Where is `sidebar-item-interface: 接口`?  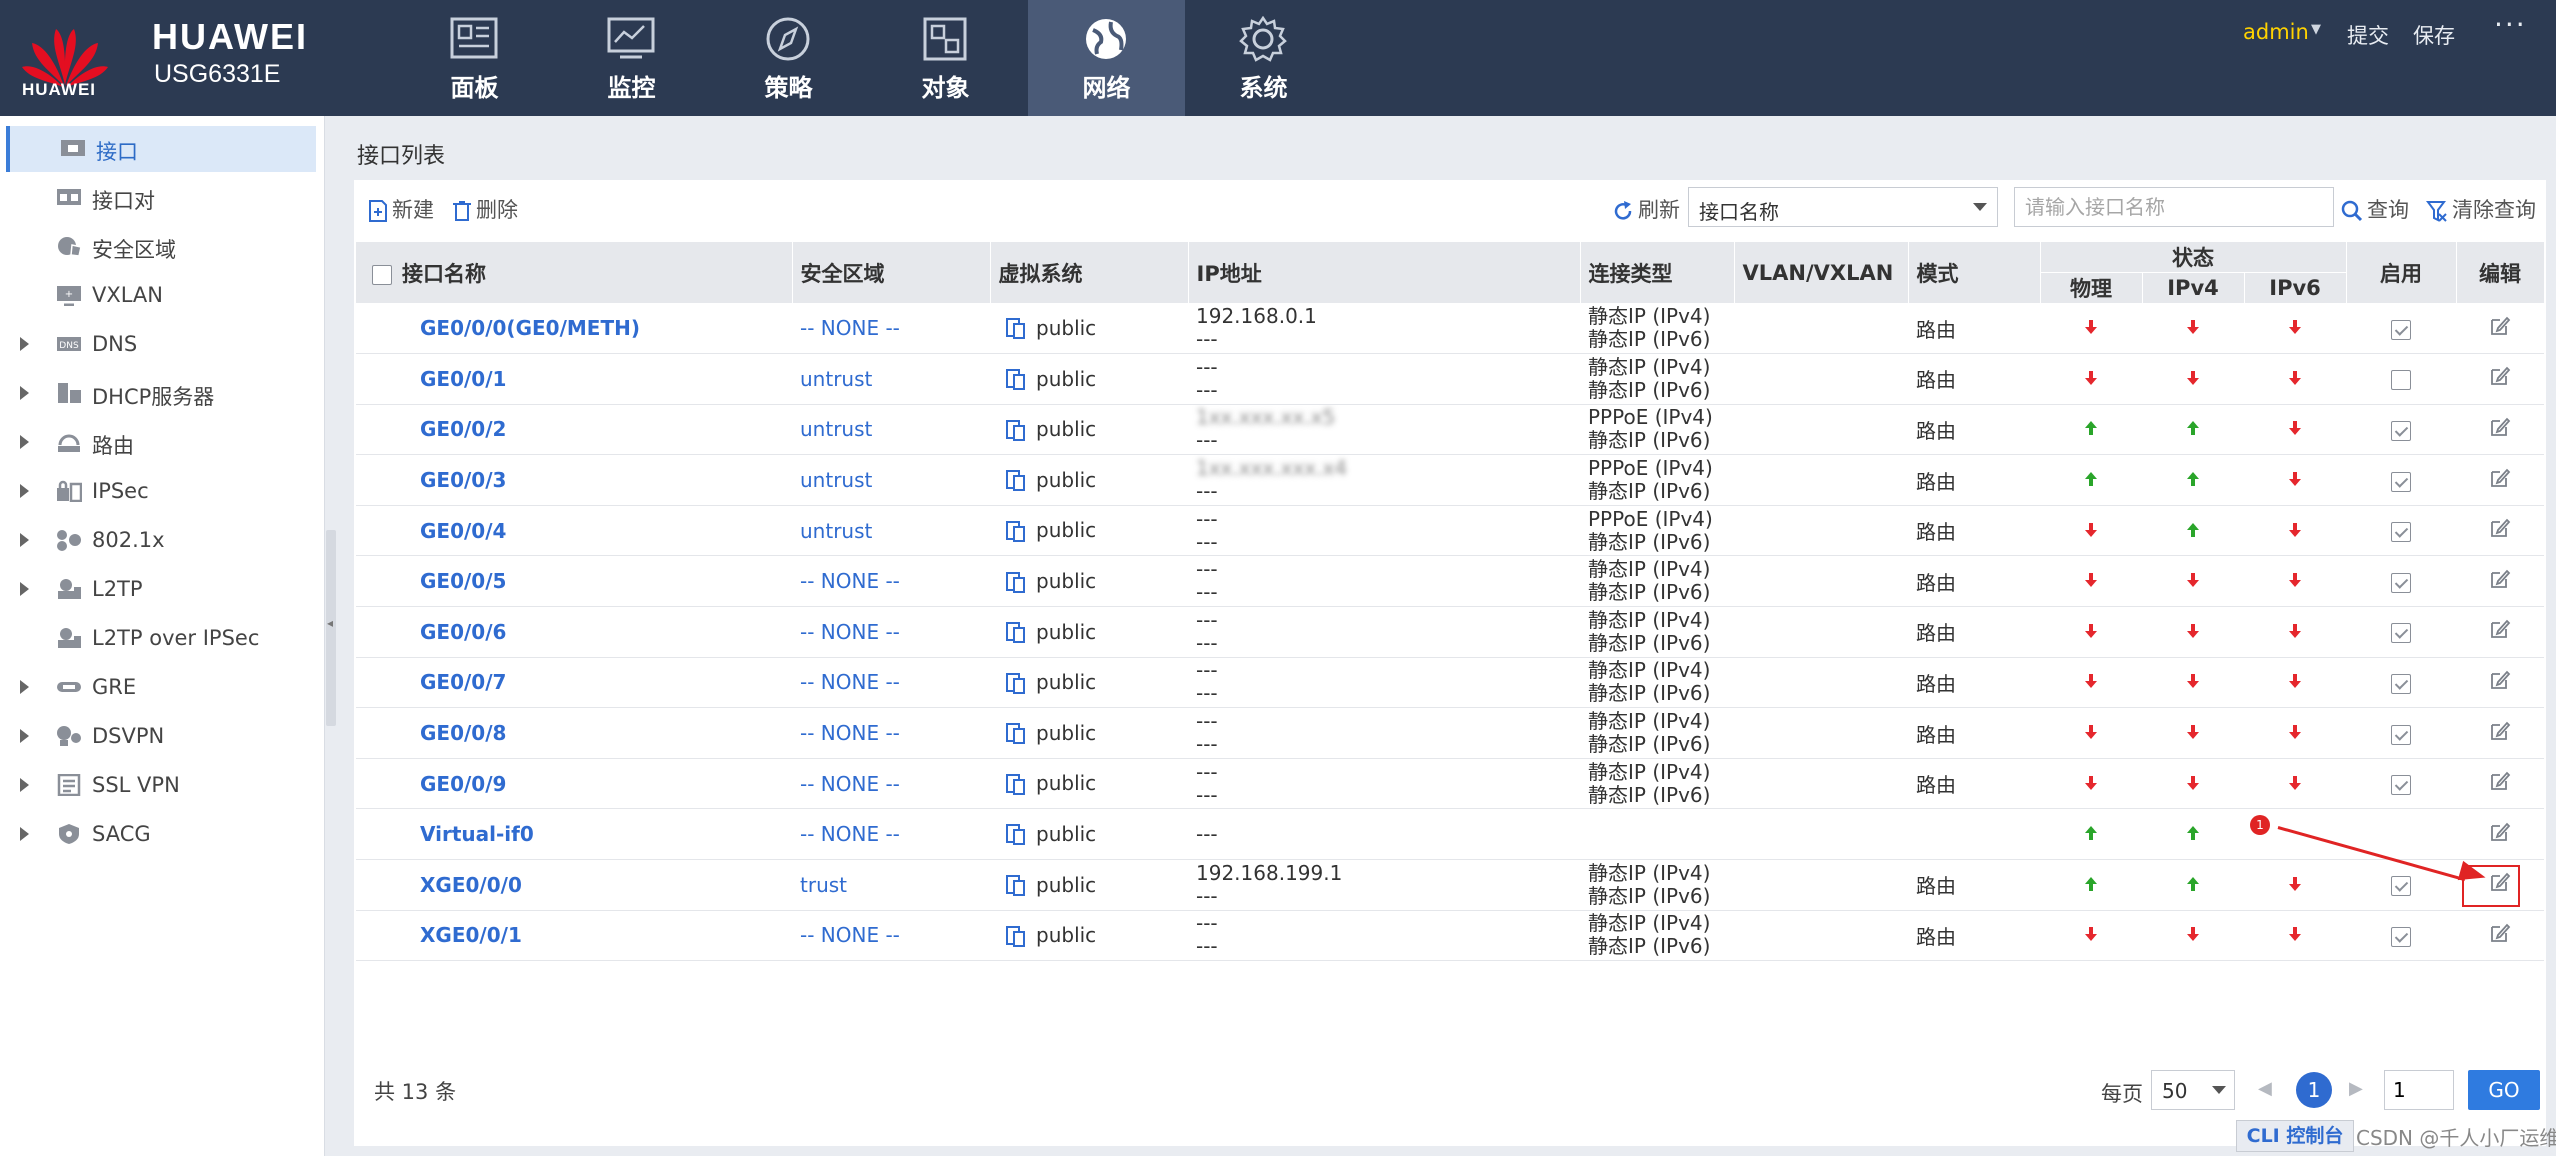
sidebar-item-interface: 接口 is located at coordinates (161, 149).